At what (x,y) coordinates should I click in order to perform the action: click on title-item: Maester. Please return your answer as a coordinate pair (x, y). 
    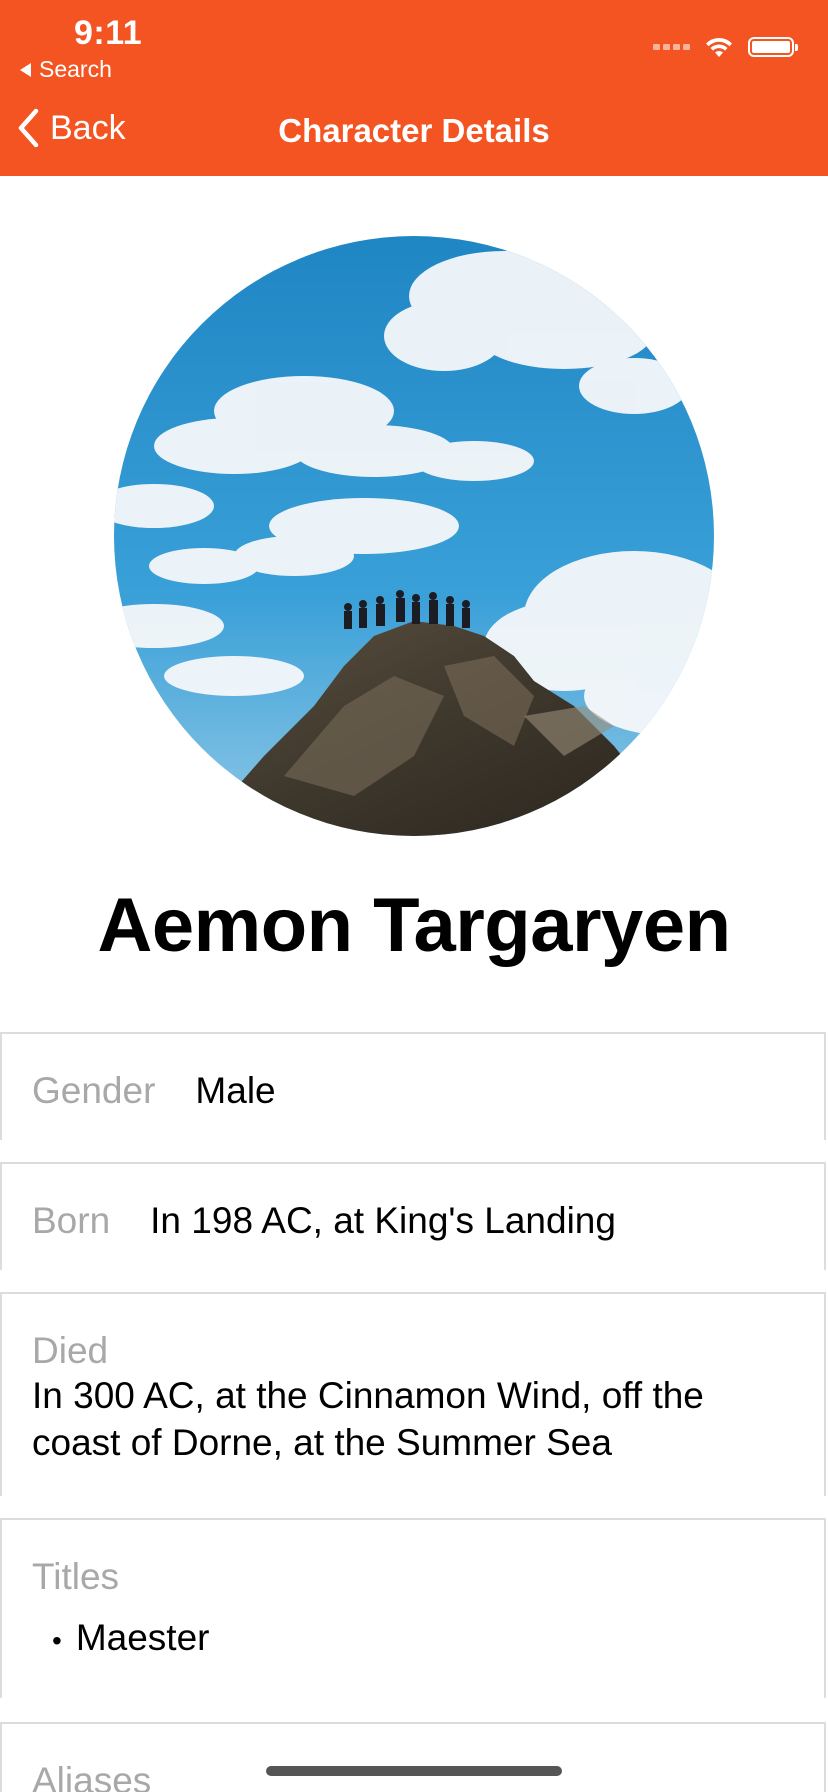
    Looking at the image, I should click on (142, 1637).